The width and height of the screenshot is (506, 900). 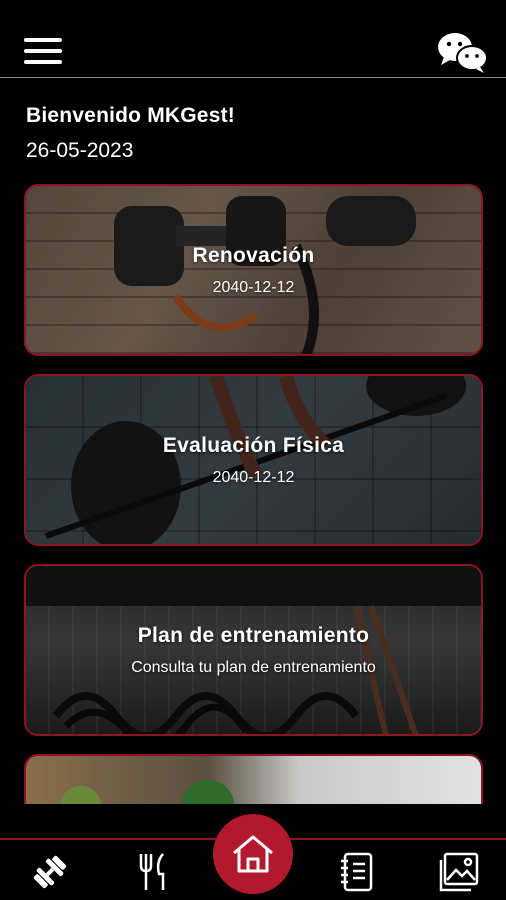 What do you see at coordinates (253, 667) in the screenshot?
I see `card-subtitle: Consulta tu plan de entrenamiento` at bounding box center [253, 667].